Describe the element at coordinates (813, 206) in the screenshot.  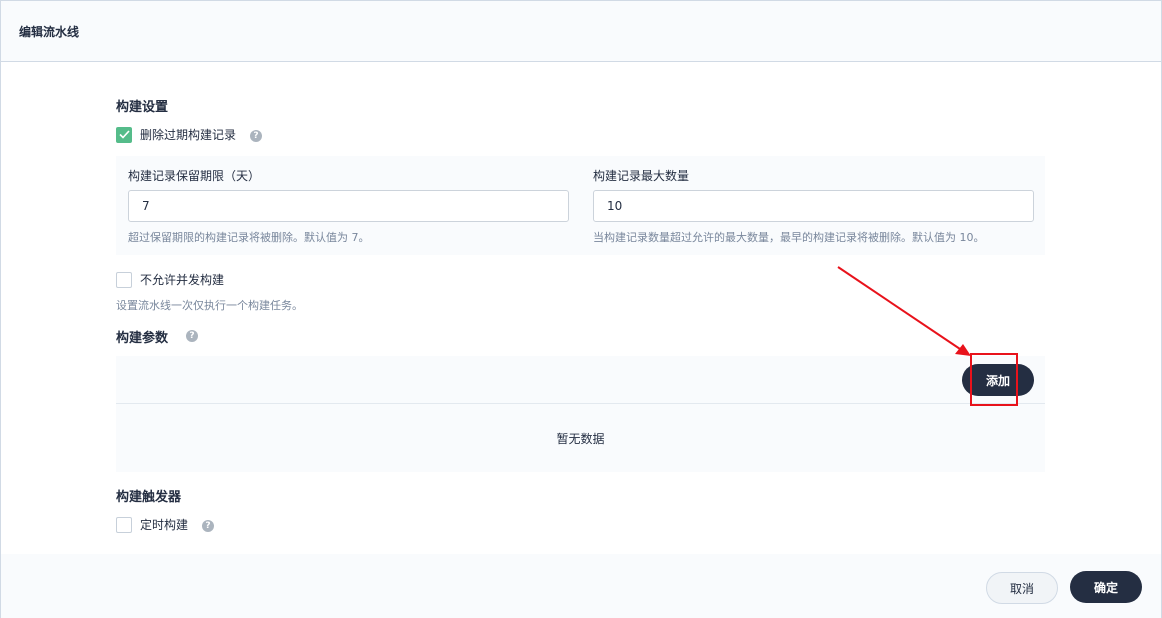
I see `max-records-input` at that location.